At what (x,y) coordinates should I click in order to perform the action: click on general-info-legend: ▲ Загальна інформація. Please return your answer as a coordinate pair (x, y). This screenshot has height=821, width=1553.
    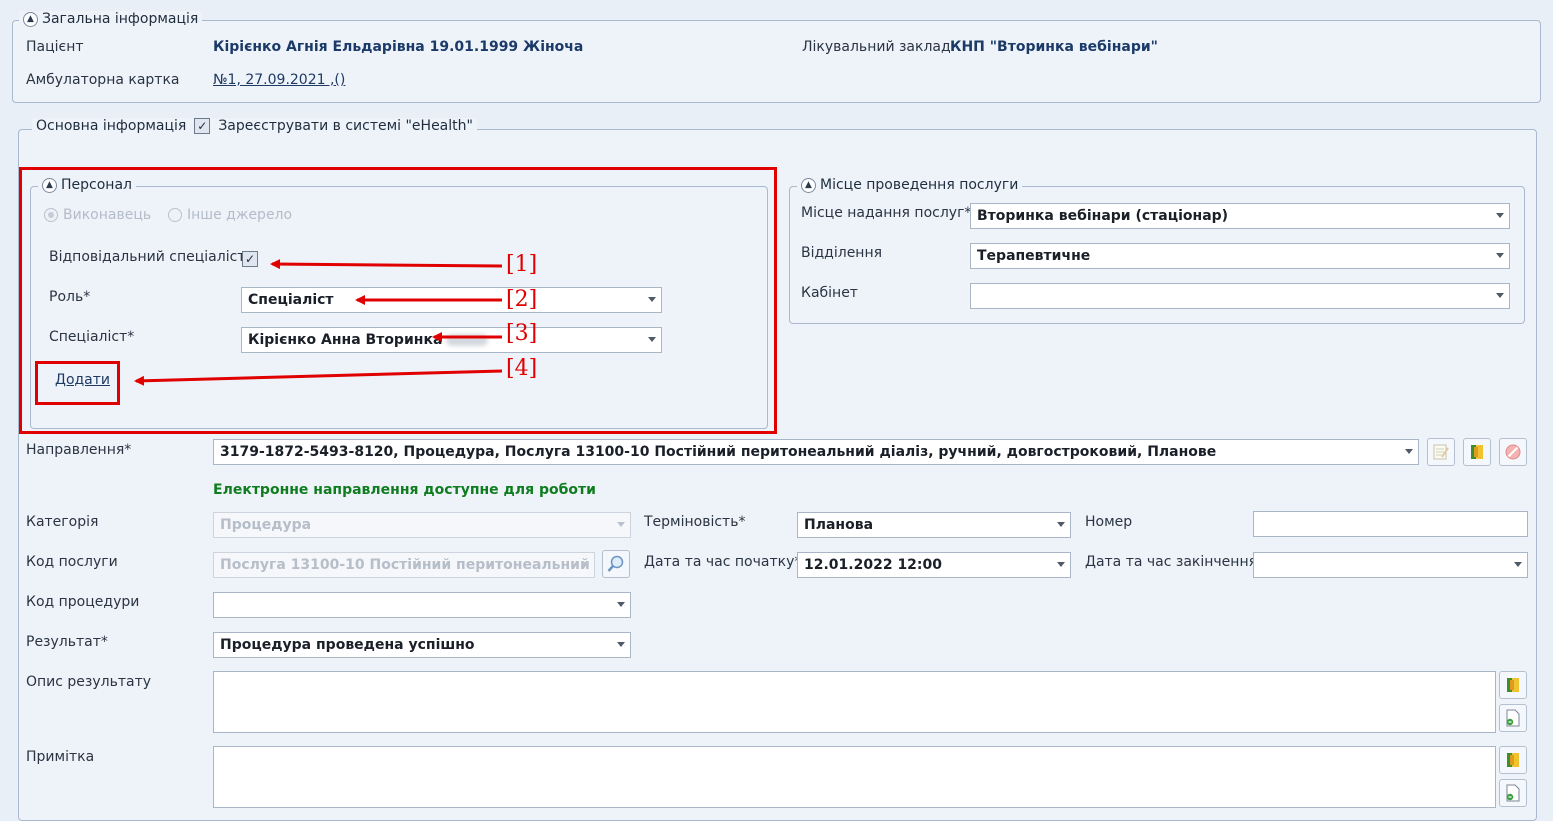
    Looking at the image, I should click on (111, 19).